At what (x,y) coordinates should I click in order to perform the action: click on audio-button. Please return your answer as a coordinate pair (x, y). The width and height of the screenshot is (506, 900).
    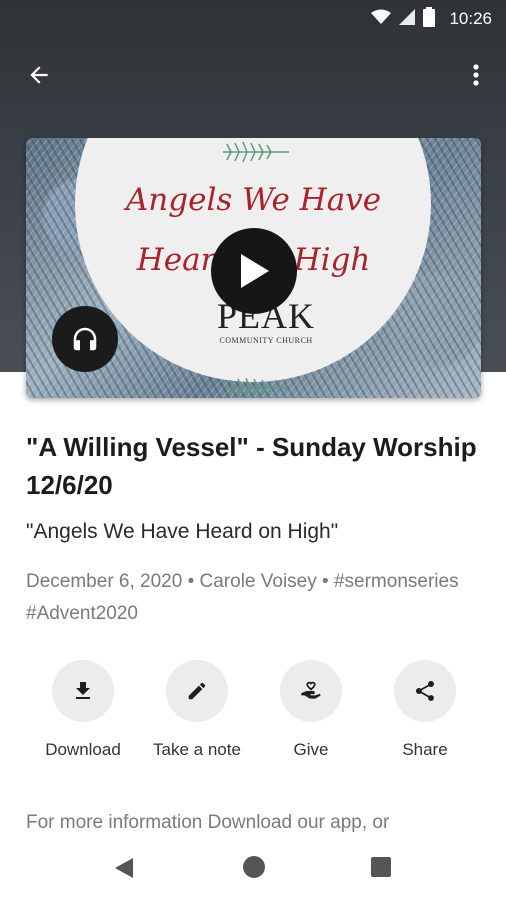
    Looking at the image, I should click on (85, 339).